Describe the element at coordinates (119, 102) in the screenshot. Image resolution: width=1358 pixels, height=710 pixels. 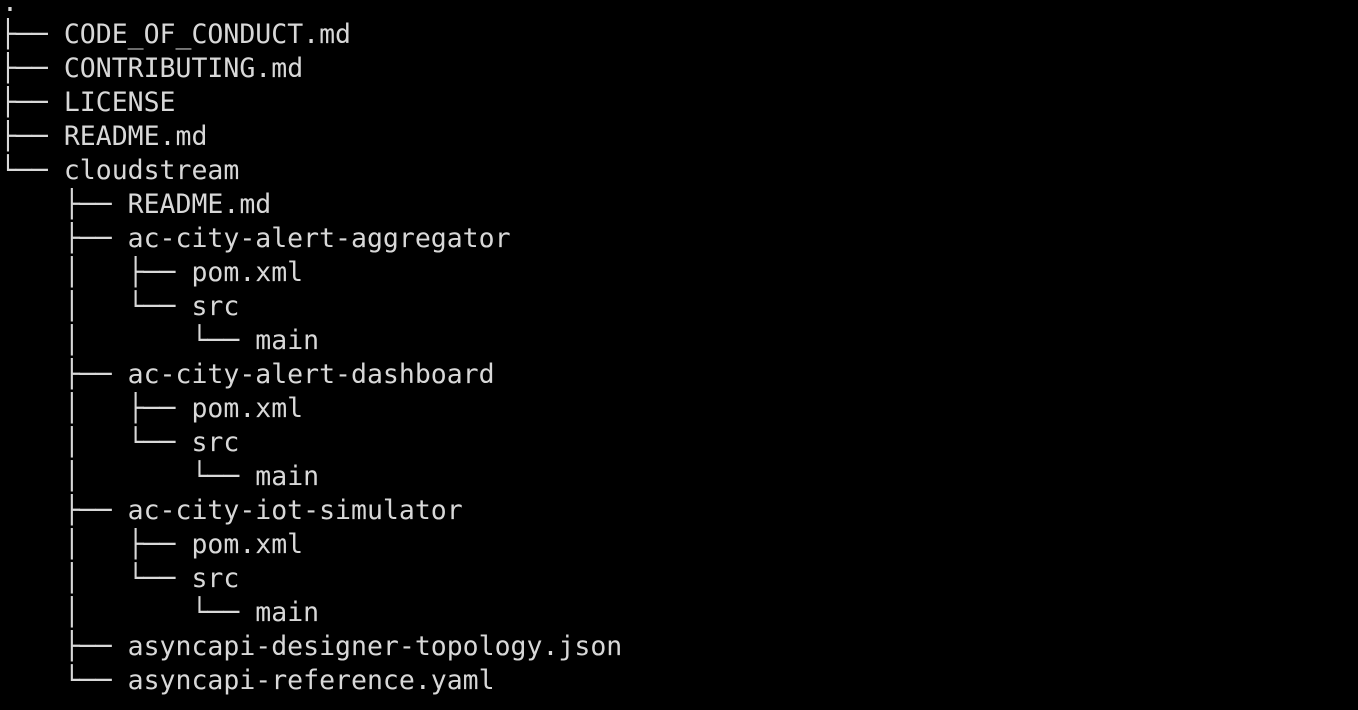
I see `file-name: LICENSE` at that location.